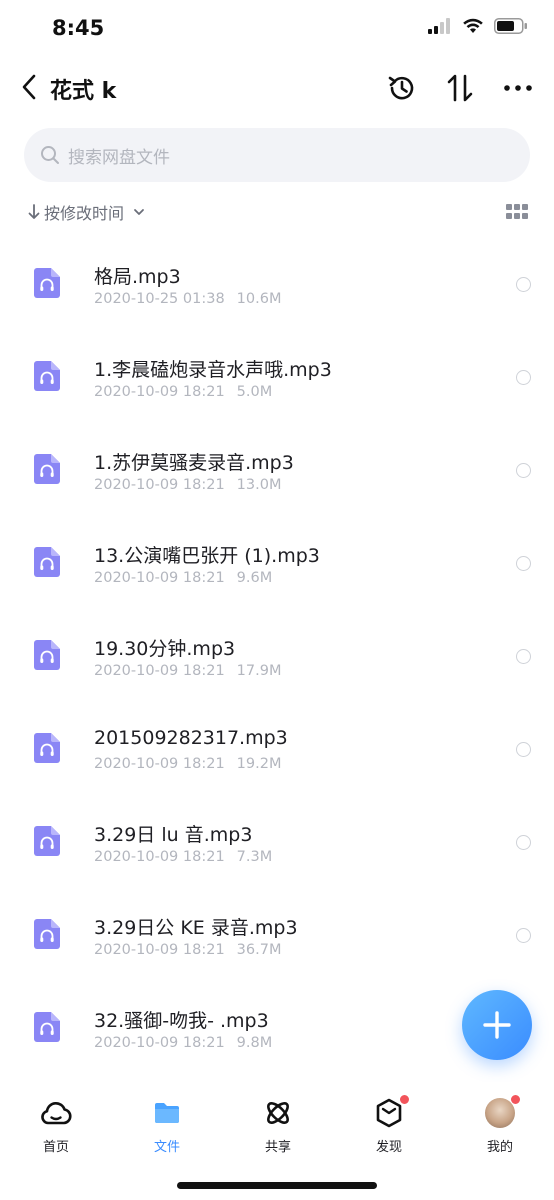 This screenshot has width=554, height=1200. I want to click on tab-home: 首页, so click(56, 1128).